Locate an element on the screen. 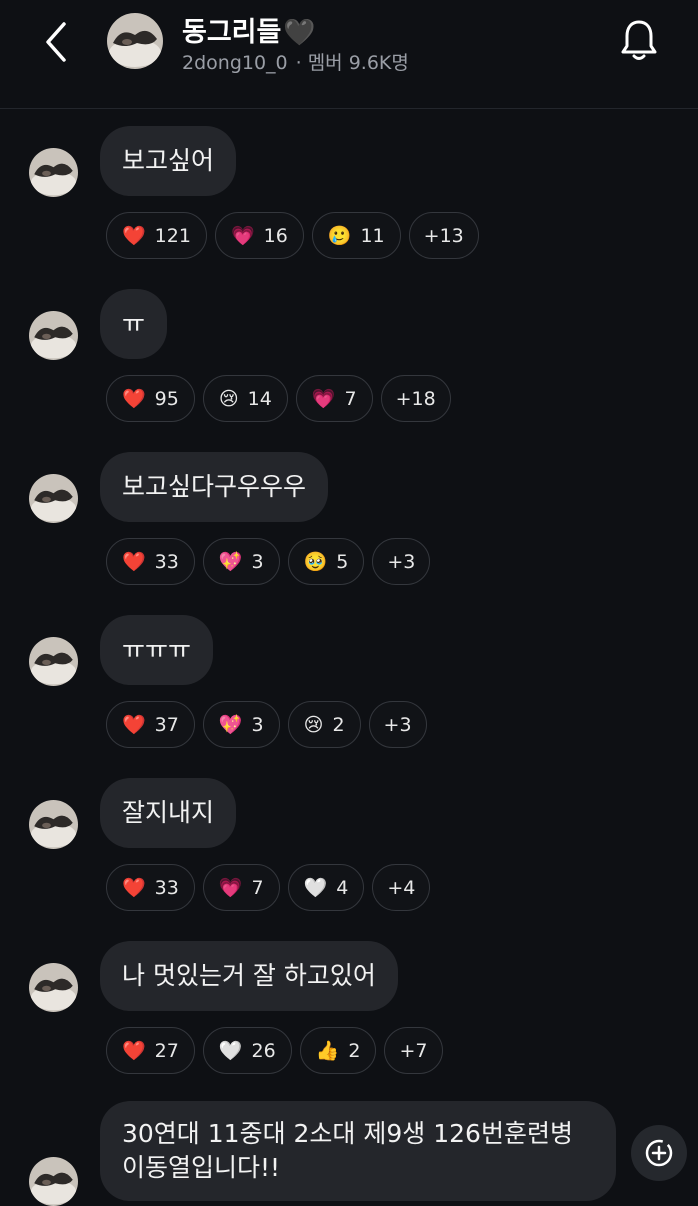 This screenshot has height=1206, width=698. message-bubble: 보고싶어 is located at coordinates (168, 161).